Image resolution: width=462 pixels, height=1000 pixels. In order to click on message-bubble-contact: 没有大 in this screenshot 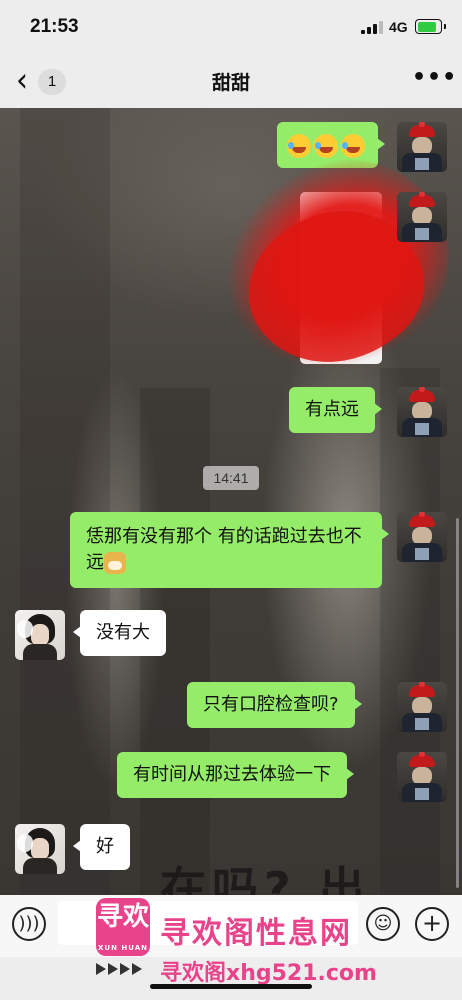, I will do `click(119, 633)`.